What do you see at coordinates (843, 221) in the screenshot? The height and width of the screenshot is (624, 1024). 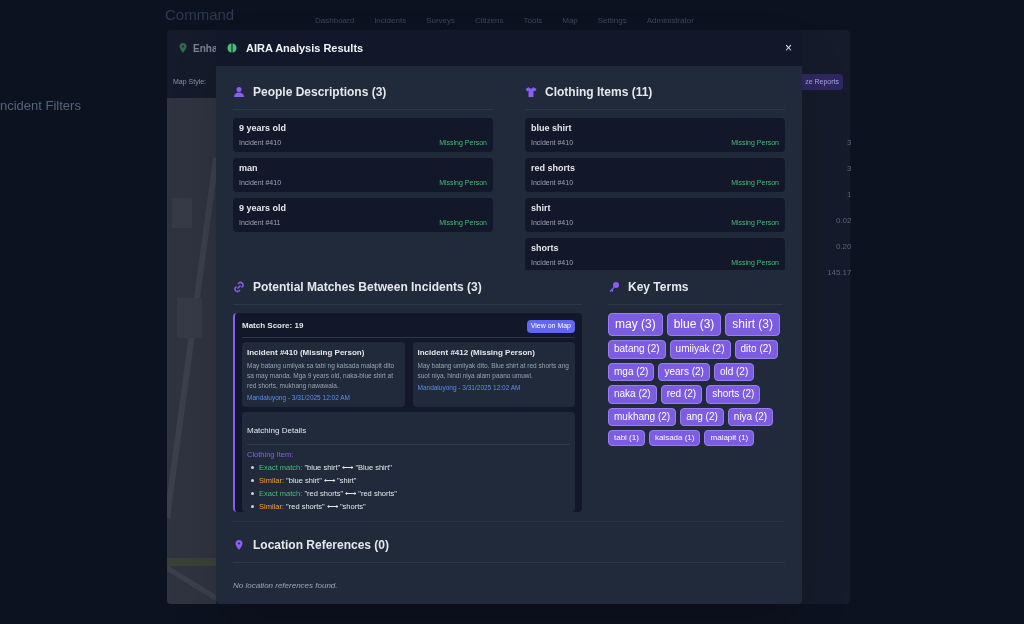 I see `stat-value: 0.02` at bounding box center [843, 221].